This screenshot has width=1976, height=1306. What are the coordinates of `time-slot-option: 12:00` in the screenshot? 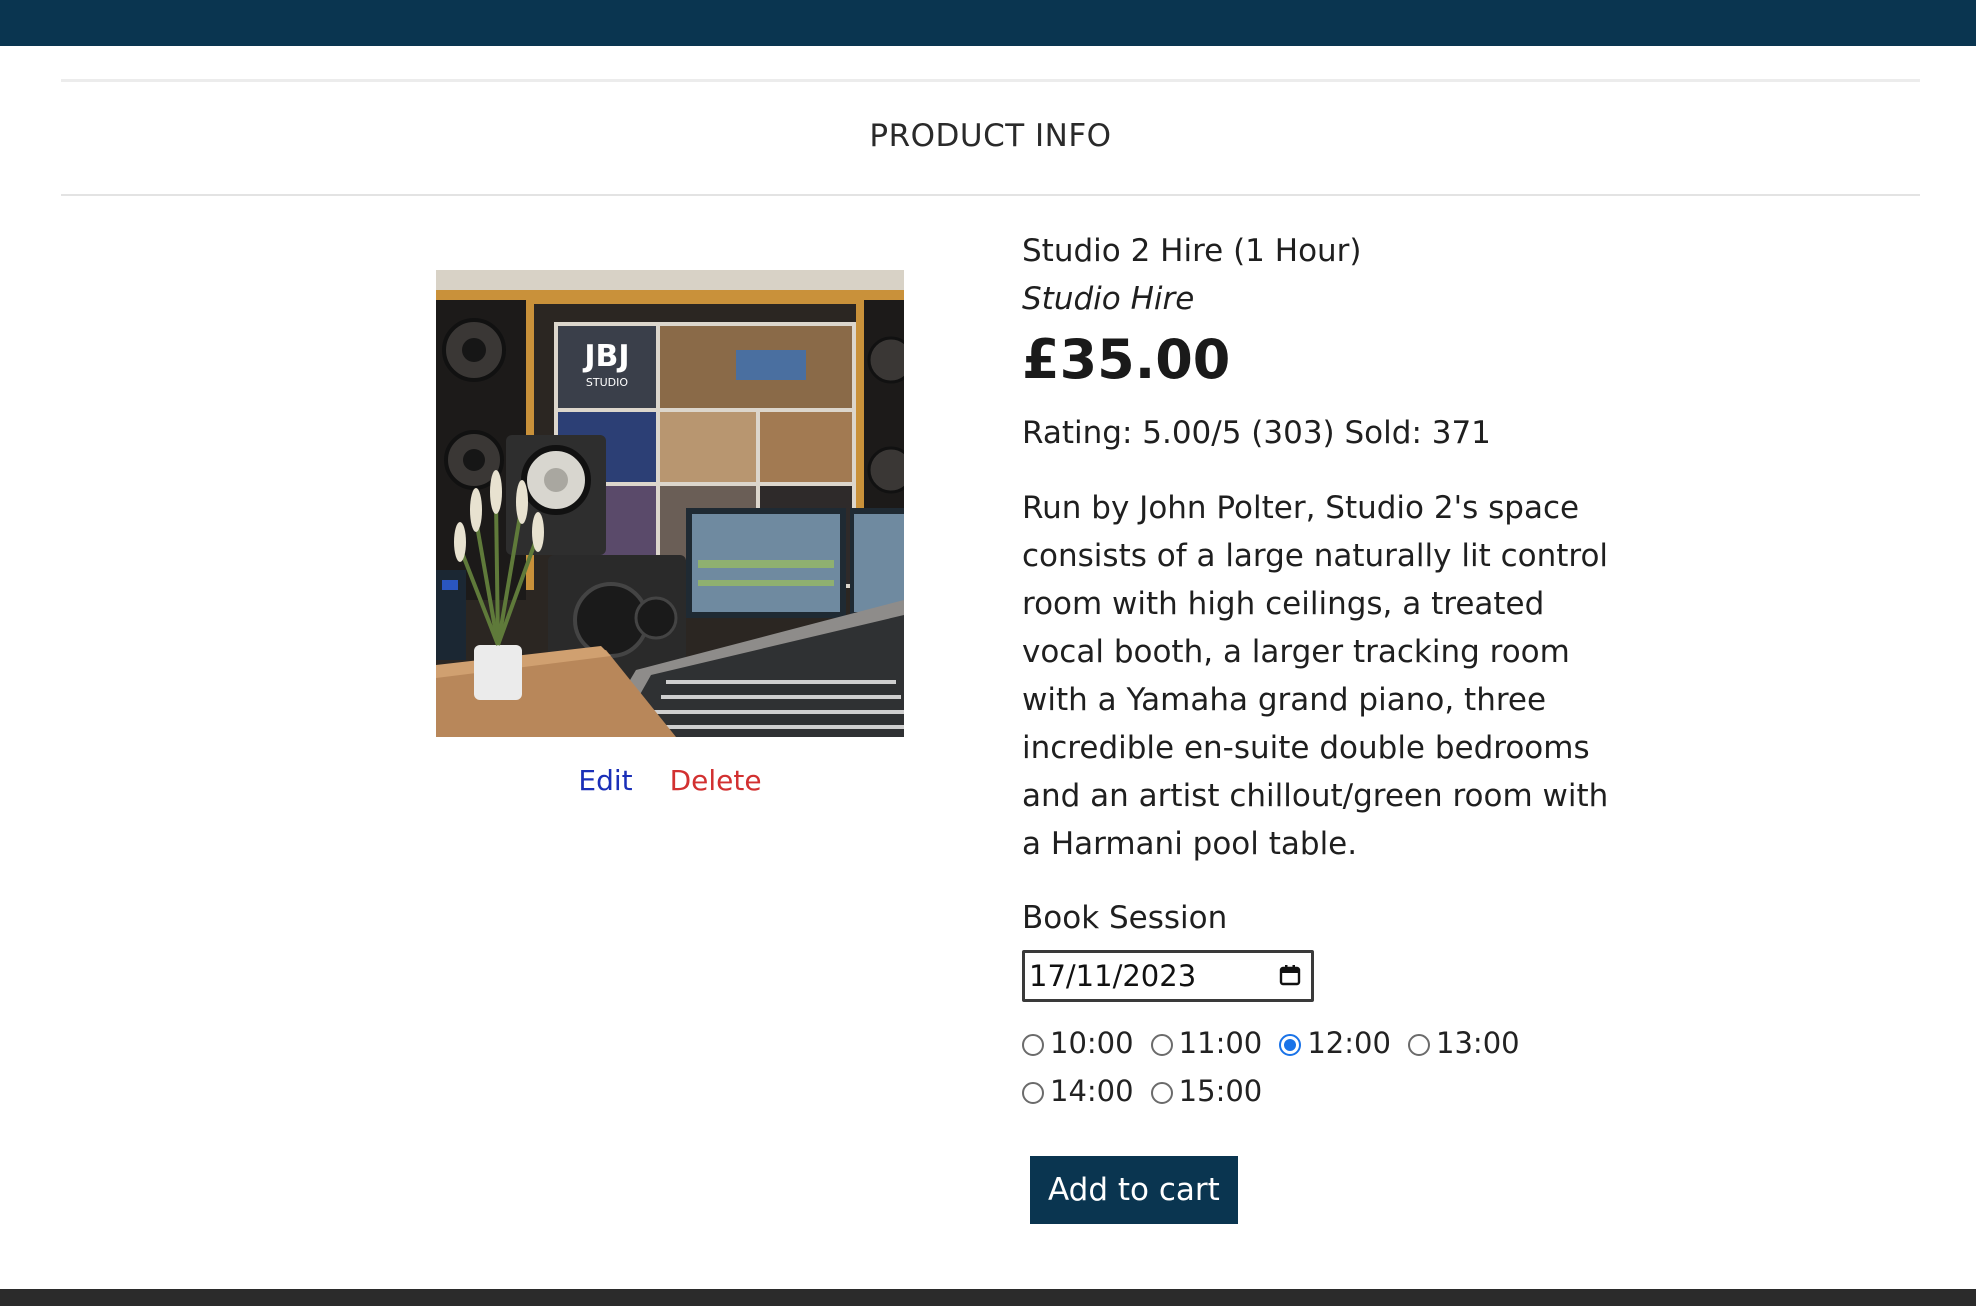 It's located at (1335, 1043).